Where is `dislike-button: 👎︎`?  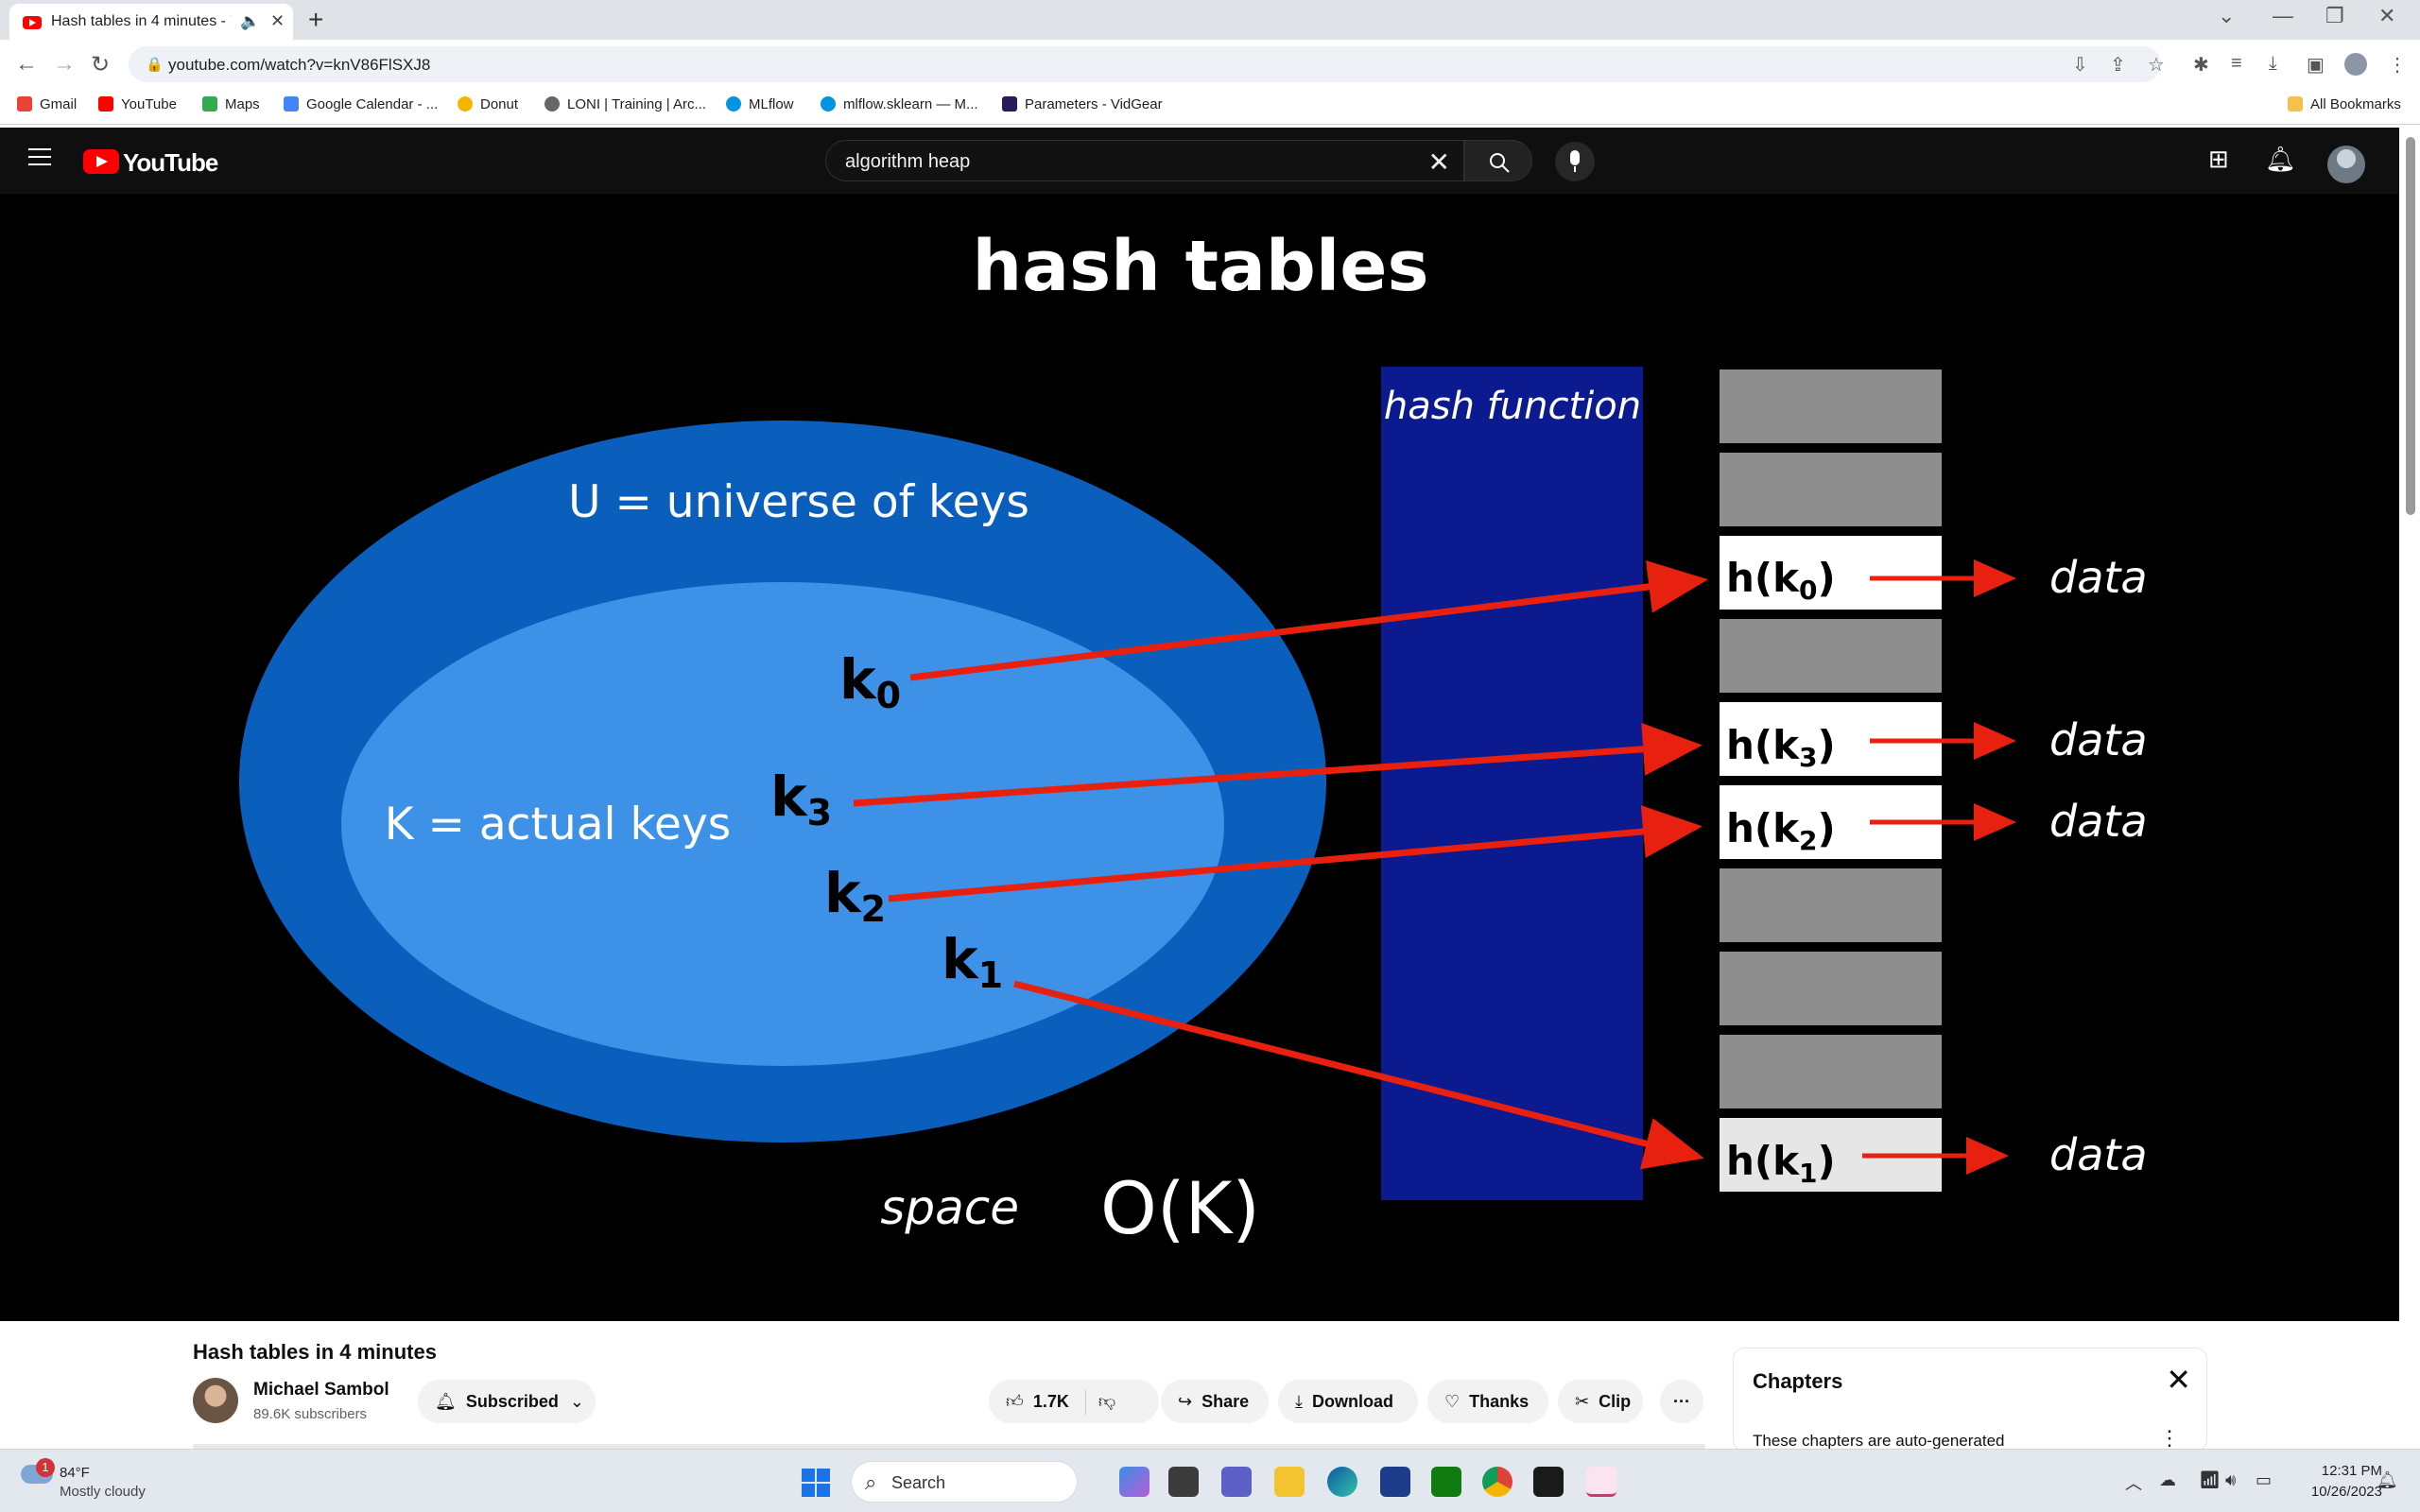
dislike-button: 👎︎ is located at coordinates (1106, 1401).